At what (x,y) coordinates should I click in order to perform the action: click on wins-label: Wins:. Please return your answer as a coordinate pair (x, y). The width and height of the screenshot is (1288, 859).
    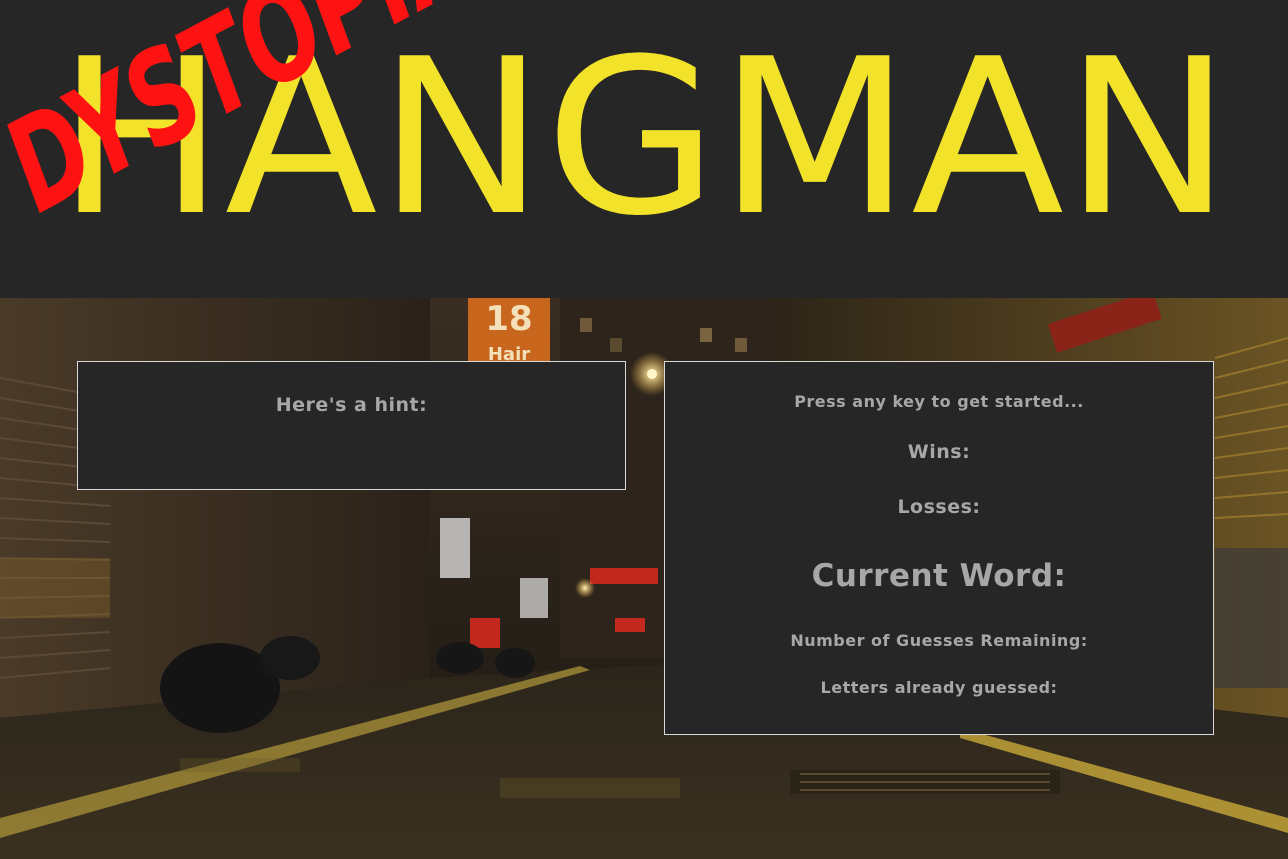
    Looking at the image, I should click on (939, 452).